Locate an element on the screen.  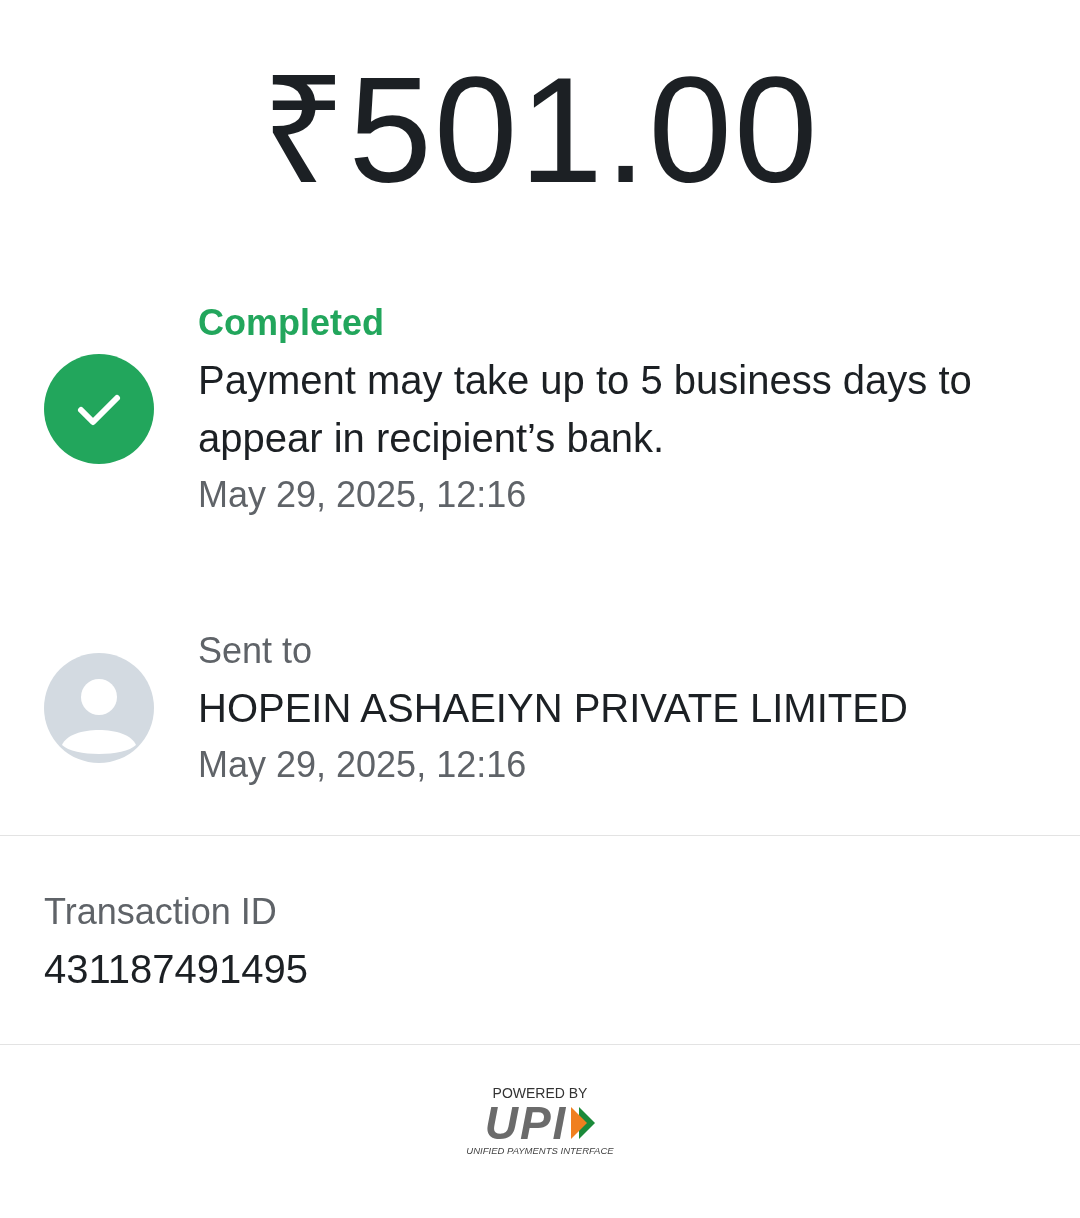
recipient-name: HOPEIN ASHAEIYN PRIVATE LIMITED is located at coordinates (553, 708).